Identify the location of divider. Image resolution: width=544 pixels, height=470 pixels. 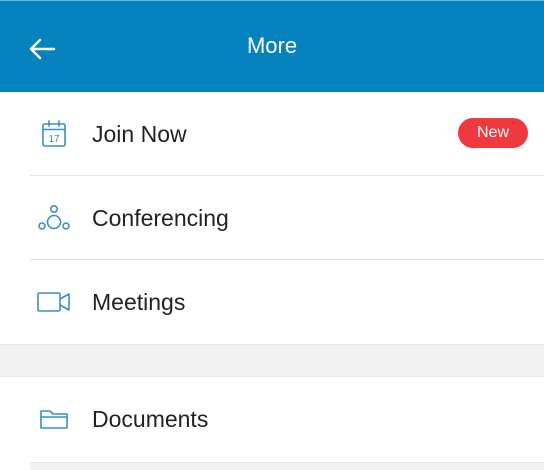
(287, 466).